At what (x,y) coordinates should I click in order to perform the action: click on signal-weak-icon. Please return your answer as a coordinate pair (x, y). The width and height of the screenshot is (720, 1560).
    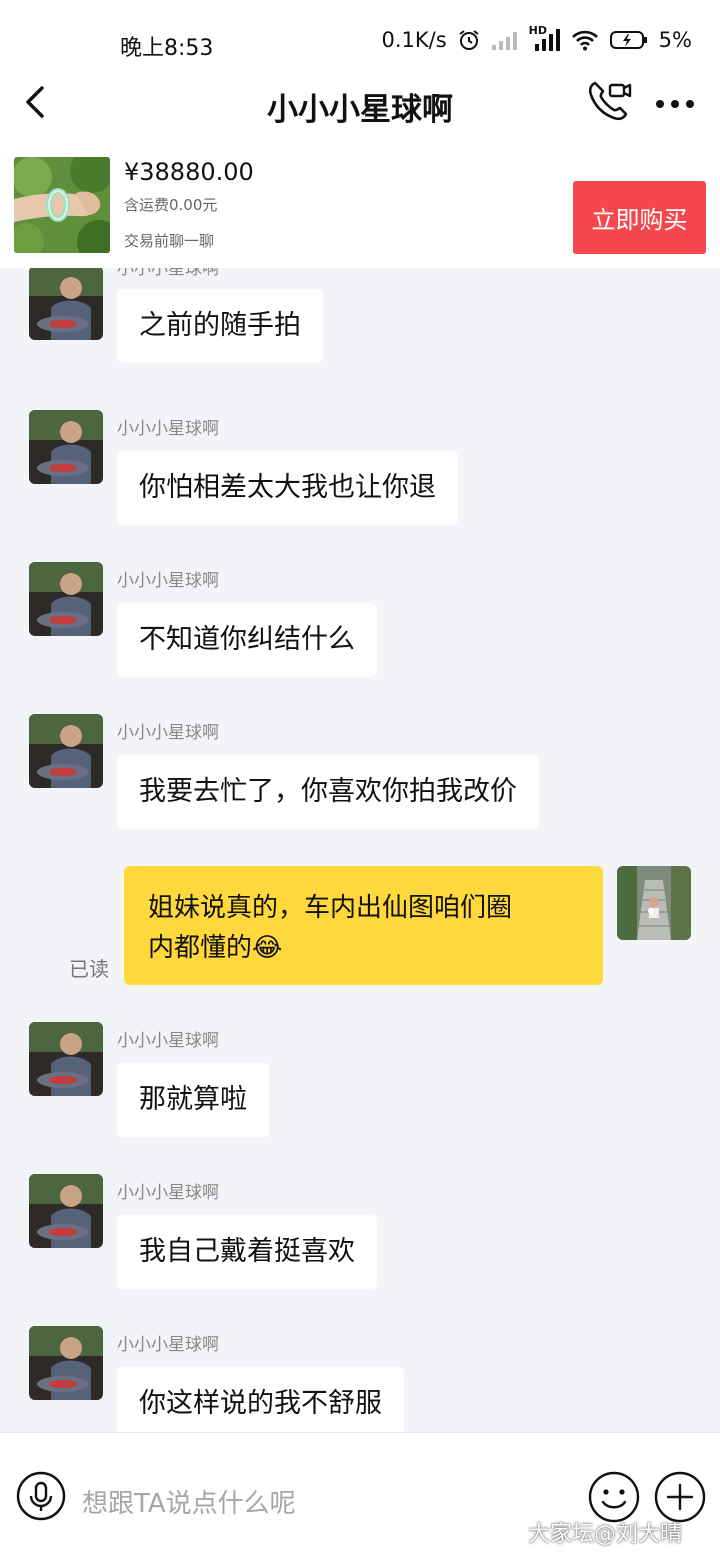
    Looking at the image, I should click on (504, 41).